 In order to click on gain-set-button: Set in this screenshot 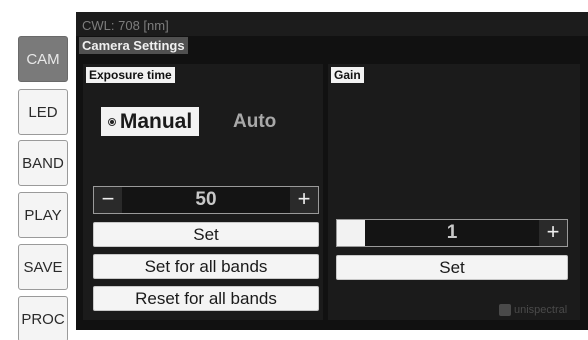, I will do `click(452, 267)`.